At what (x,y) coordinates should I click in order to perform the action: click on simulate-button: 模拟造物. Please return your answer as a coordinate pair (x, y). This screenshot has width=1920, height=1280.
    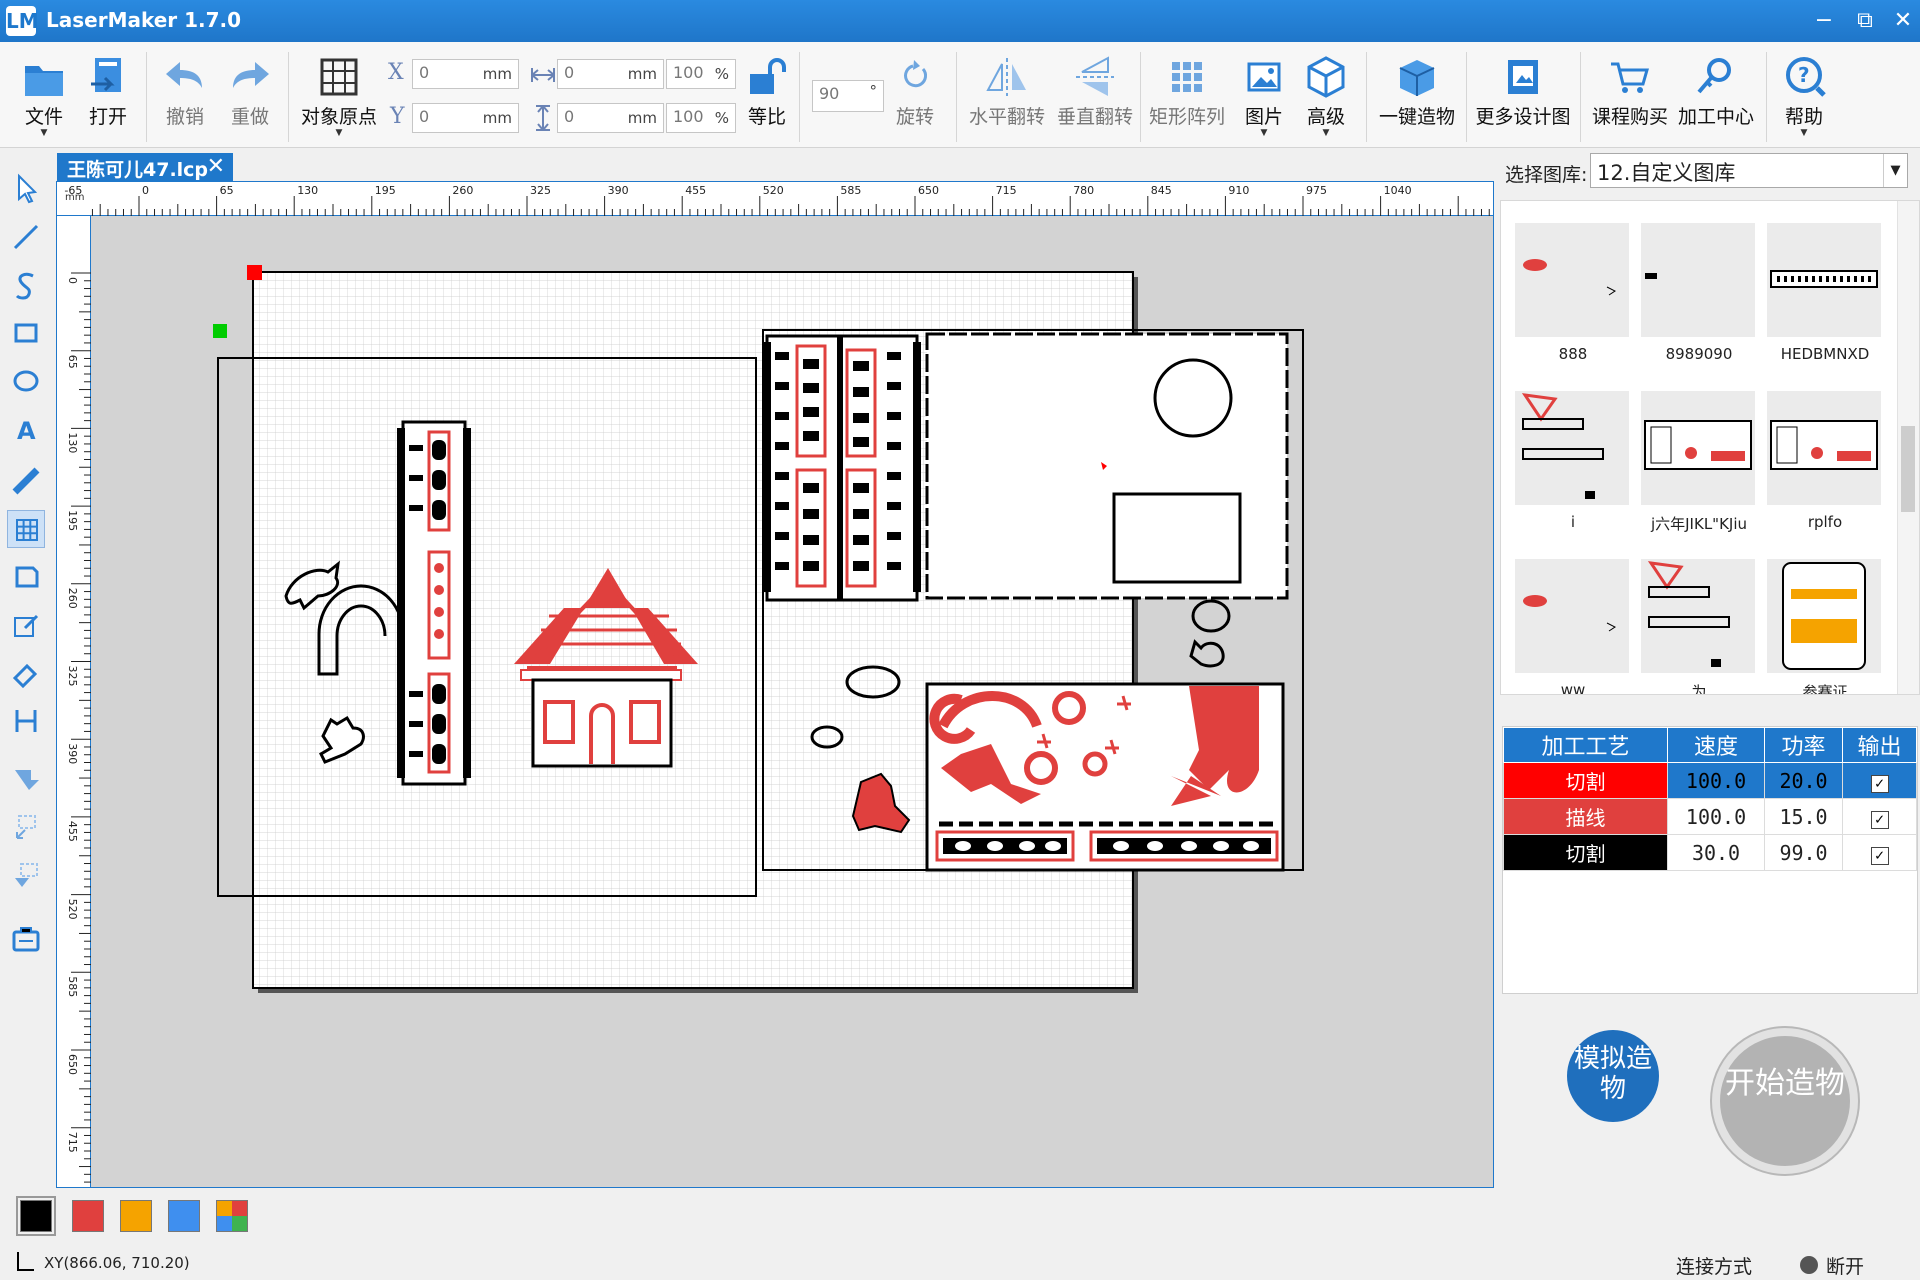
    Looking at the image, I should click on (1613, 1076).